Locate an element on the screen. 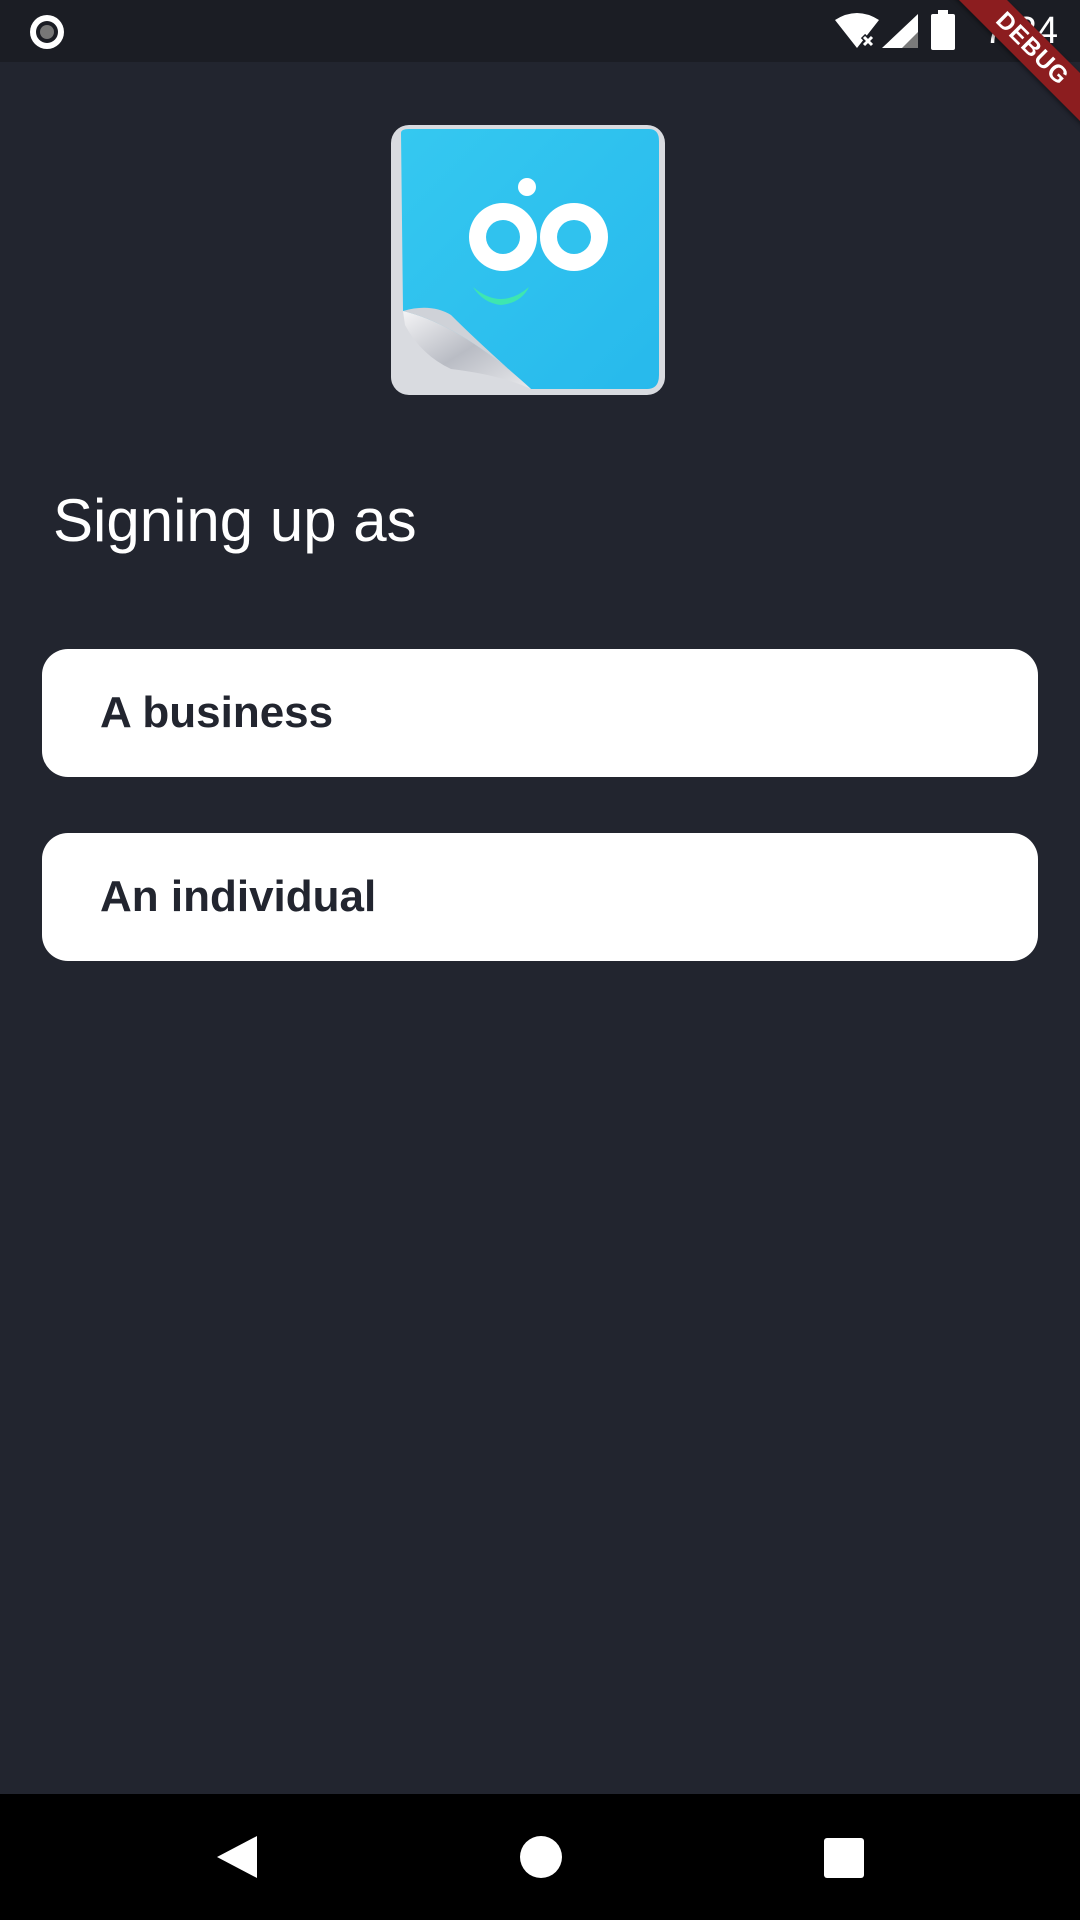 Image resolution: width=1080 pixels, height=1920 pixels. status-bar: 7:34 DEBUG is located at coordinates (540, 69).